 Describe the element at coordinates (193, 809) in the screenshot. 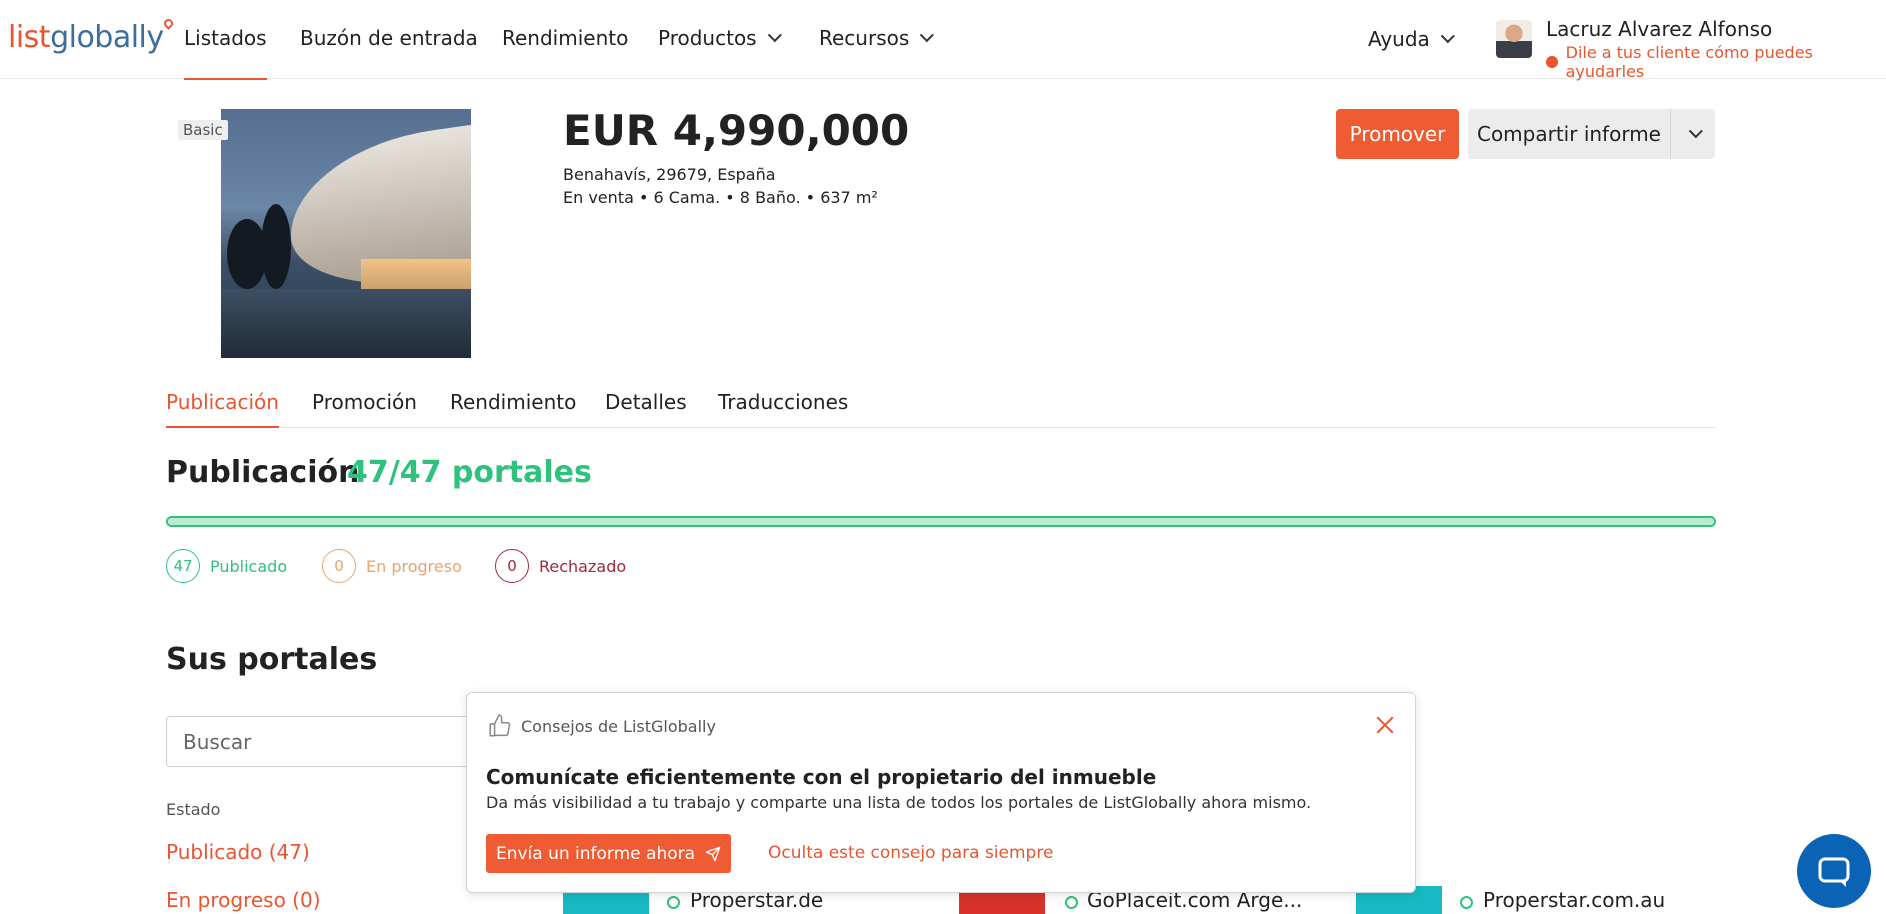

I see `status-filter-label: Estado` at that location.